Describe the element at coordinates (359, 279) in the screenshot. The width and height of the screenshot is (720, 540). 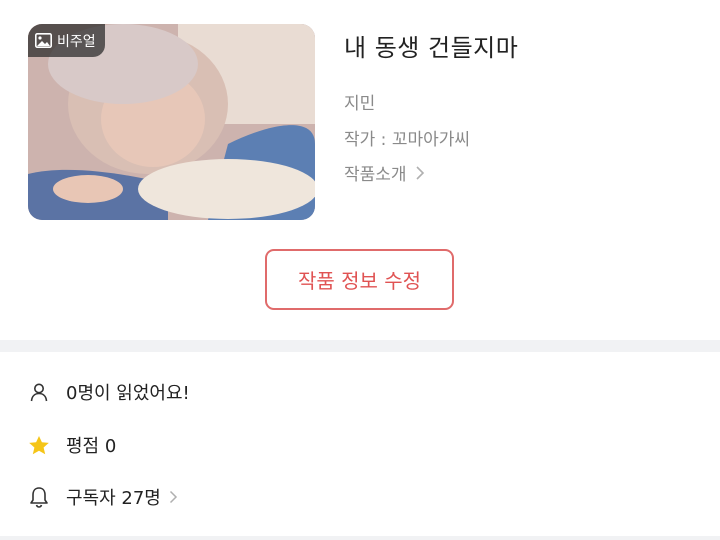
I see `edit-work-info-button: 작품 정보 수정` at that location.